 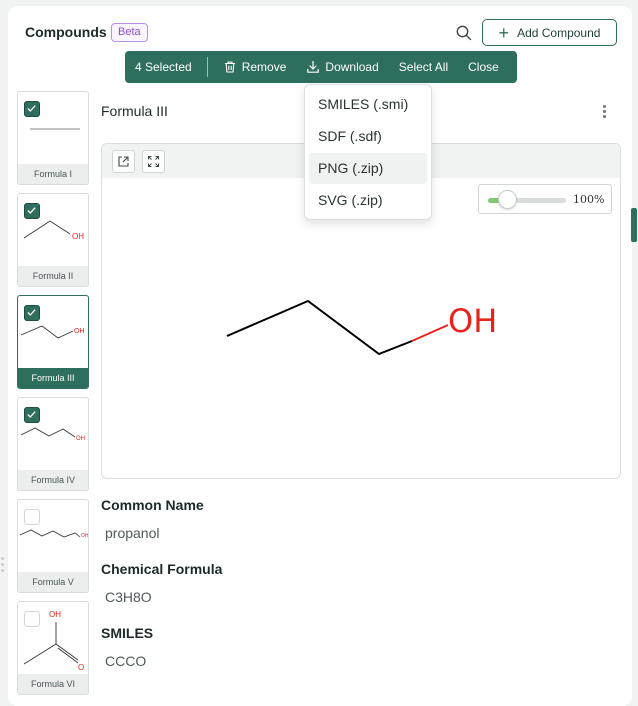 I want to click on compound-label: Formula IV, so click(x=53, y=480).